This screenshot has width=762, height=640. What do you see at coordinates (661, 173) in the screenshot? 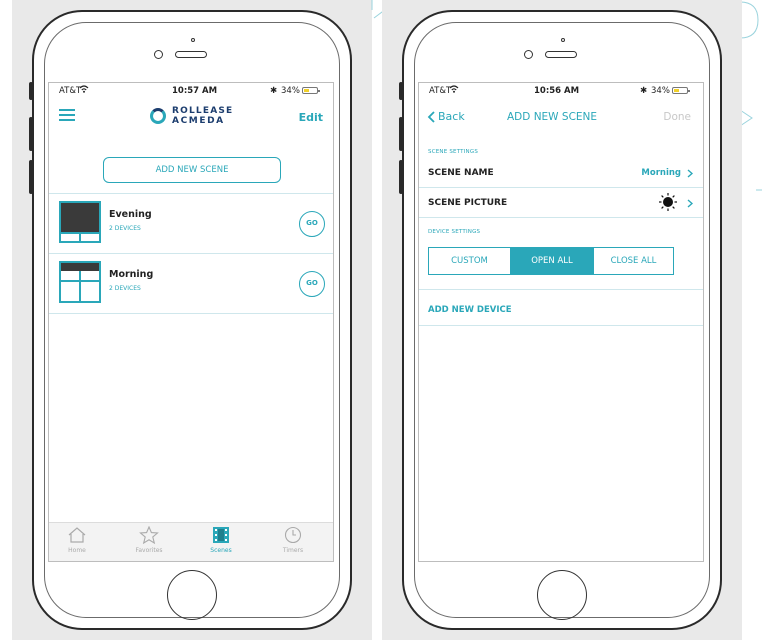
I see `scene-name-value: Morning` at bounding box center [661, 173].